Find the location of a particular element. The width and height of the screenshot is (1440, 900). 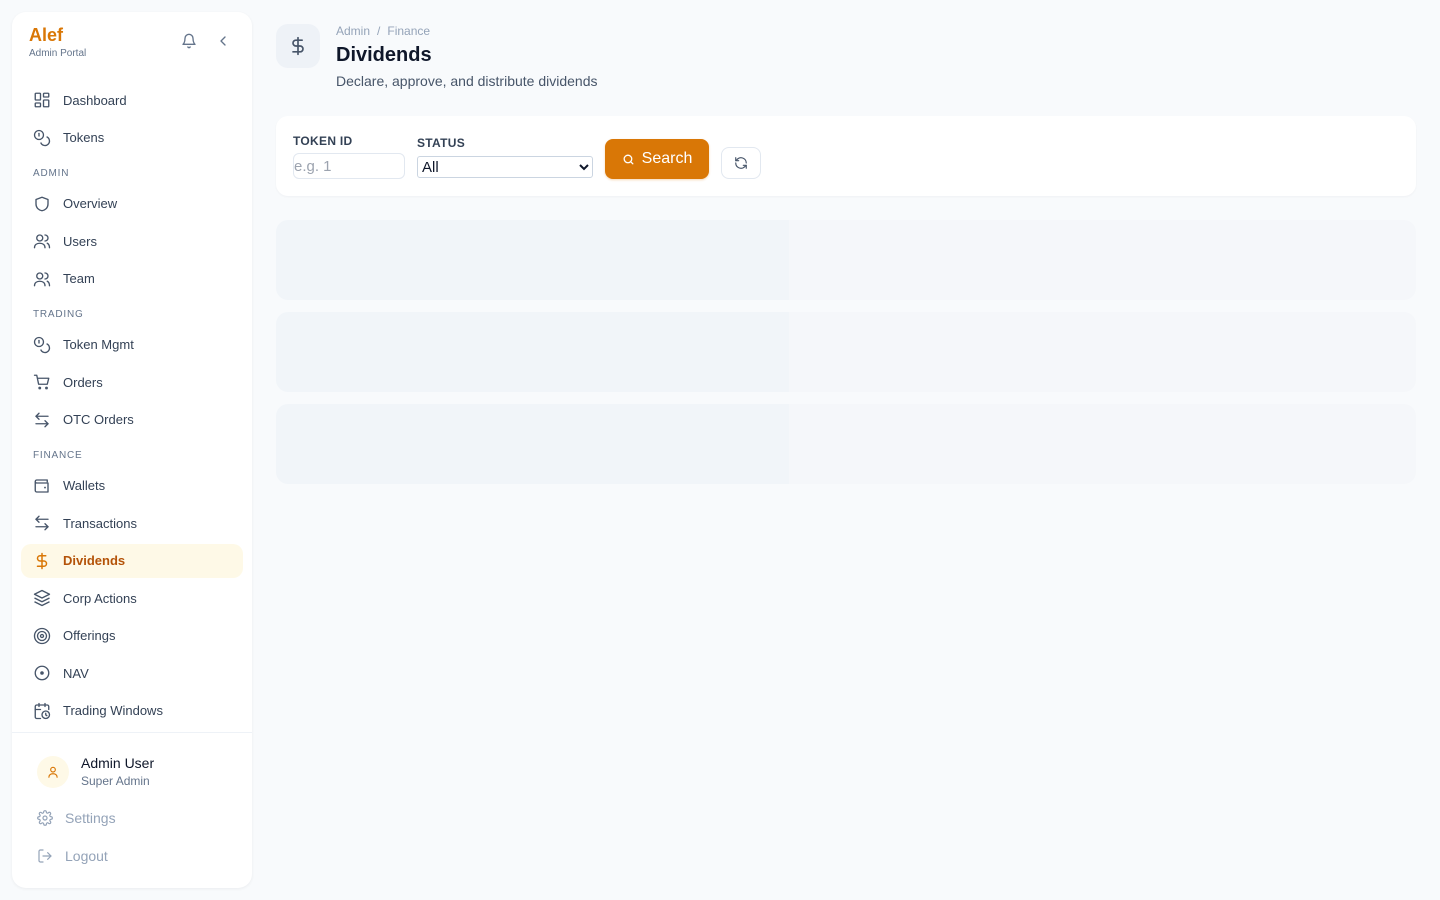

refresh-button is located at coordinates (741, 163).